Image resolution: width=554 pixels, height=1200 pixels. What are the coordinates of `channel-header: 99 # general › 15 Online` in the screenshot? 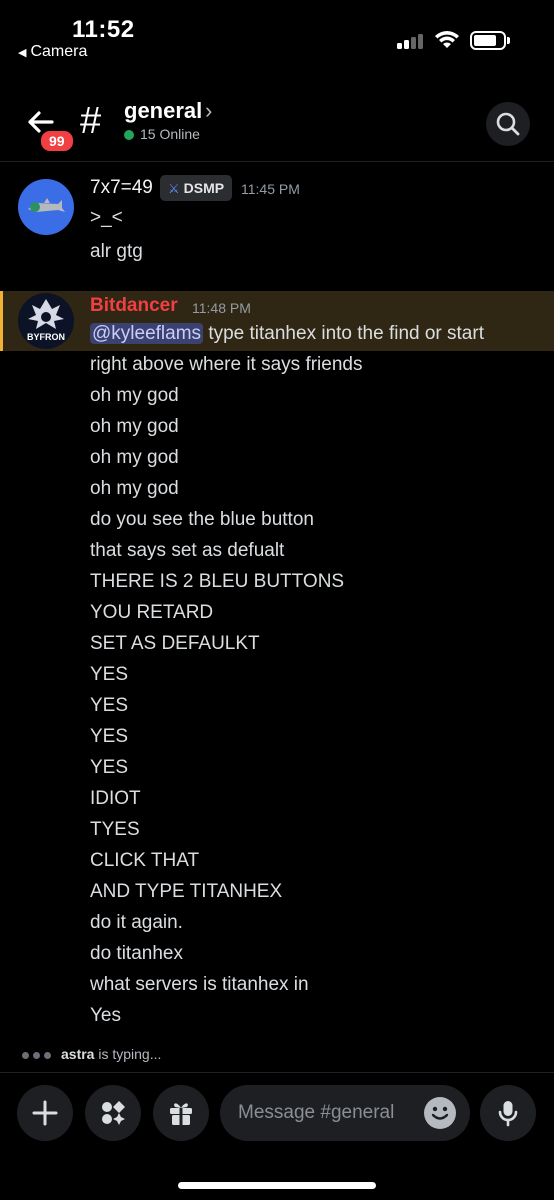 It's located at (277, 122).